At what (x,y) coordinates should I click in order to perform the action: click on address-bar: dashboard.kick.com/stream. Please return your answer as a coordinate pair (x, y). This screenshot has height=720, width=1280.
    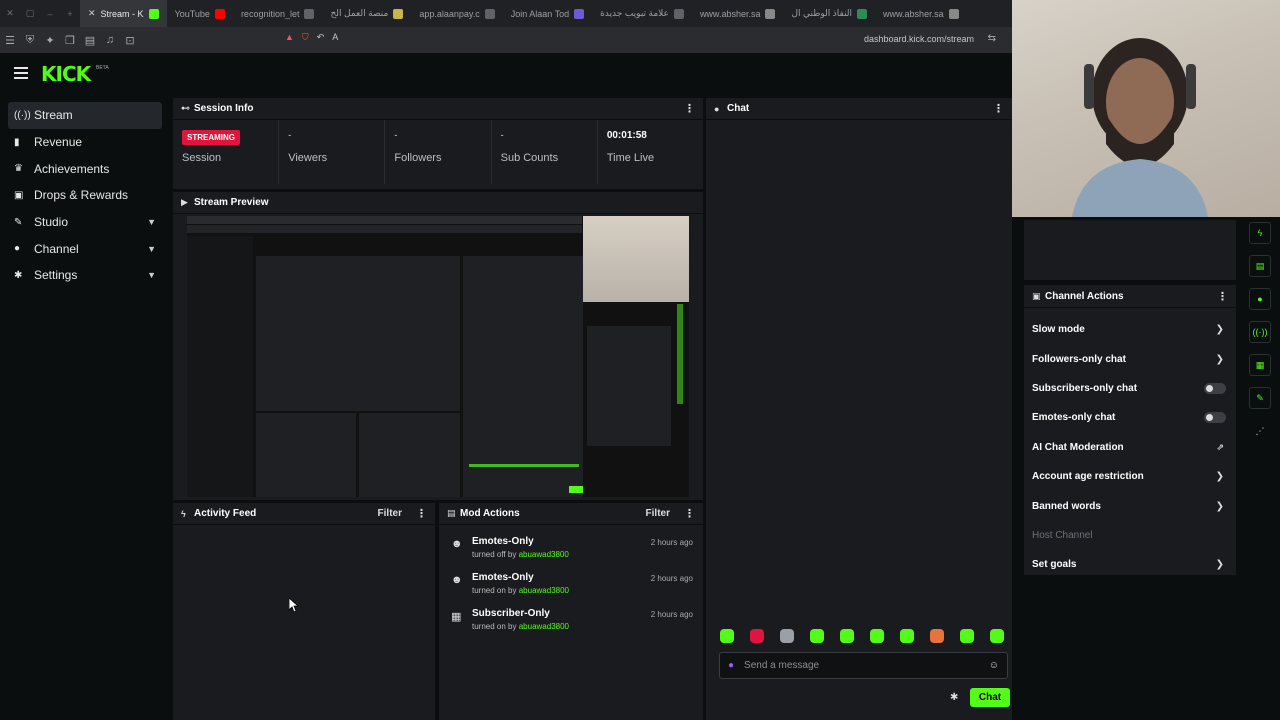
    Looking at the image, I should click on (919, 39).